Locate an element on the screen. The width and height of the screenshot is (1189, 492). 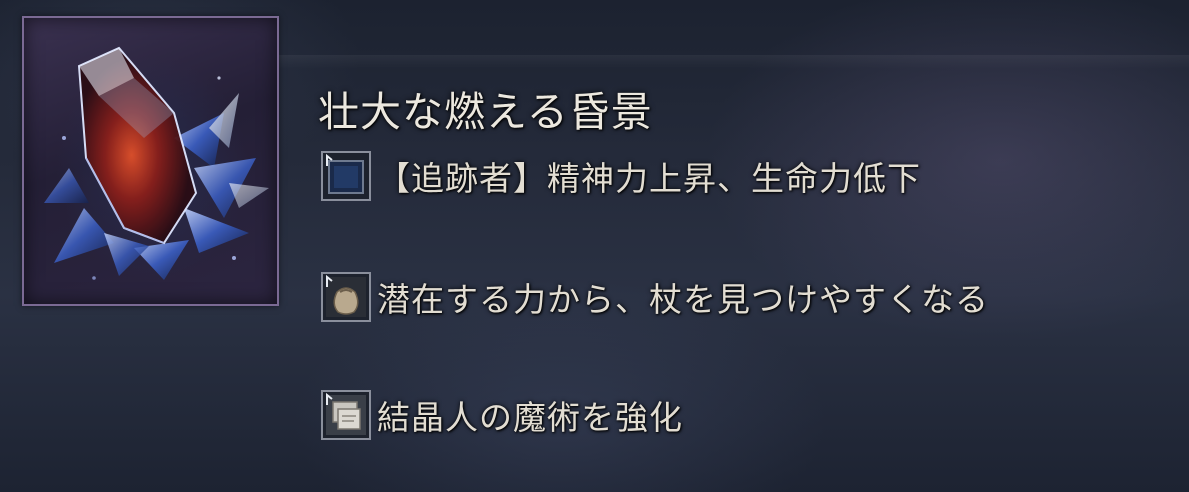
pouch-icon is located at coordinates (346, 295).